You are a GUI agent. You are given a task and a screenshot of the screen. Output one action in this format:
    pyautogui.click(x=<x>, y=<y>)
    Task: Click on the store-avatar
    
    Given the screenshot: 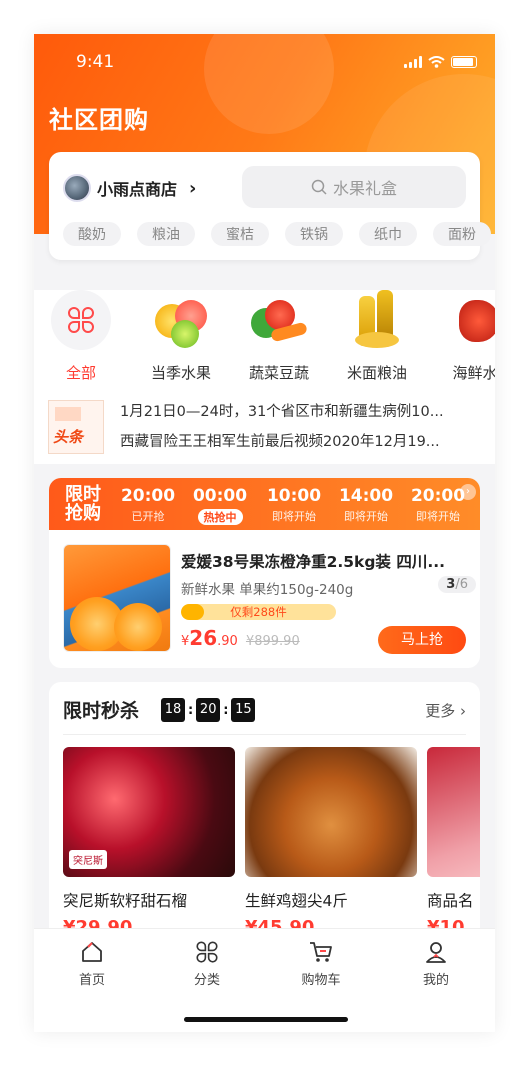 What is the action you would take?
    pyautogui.click(x=77, y=188)
    